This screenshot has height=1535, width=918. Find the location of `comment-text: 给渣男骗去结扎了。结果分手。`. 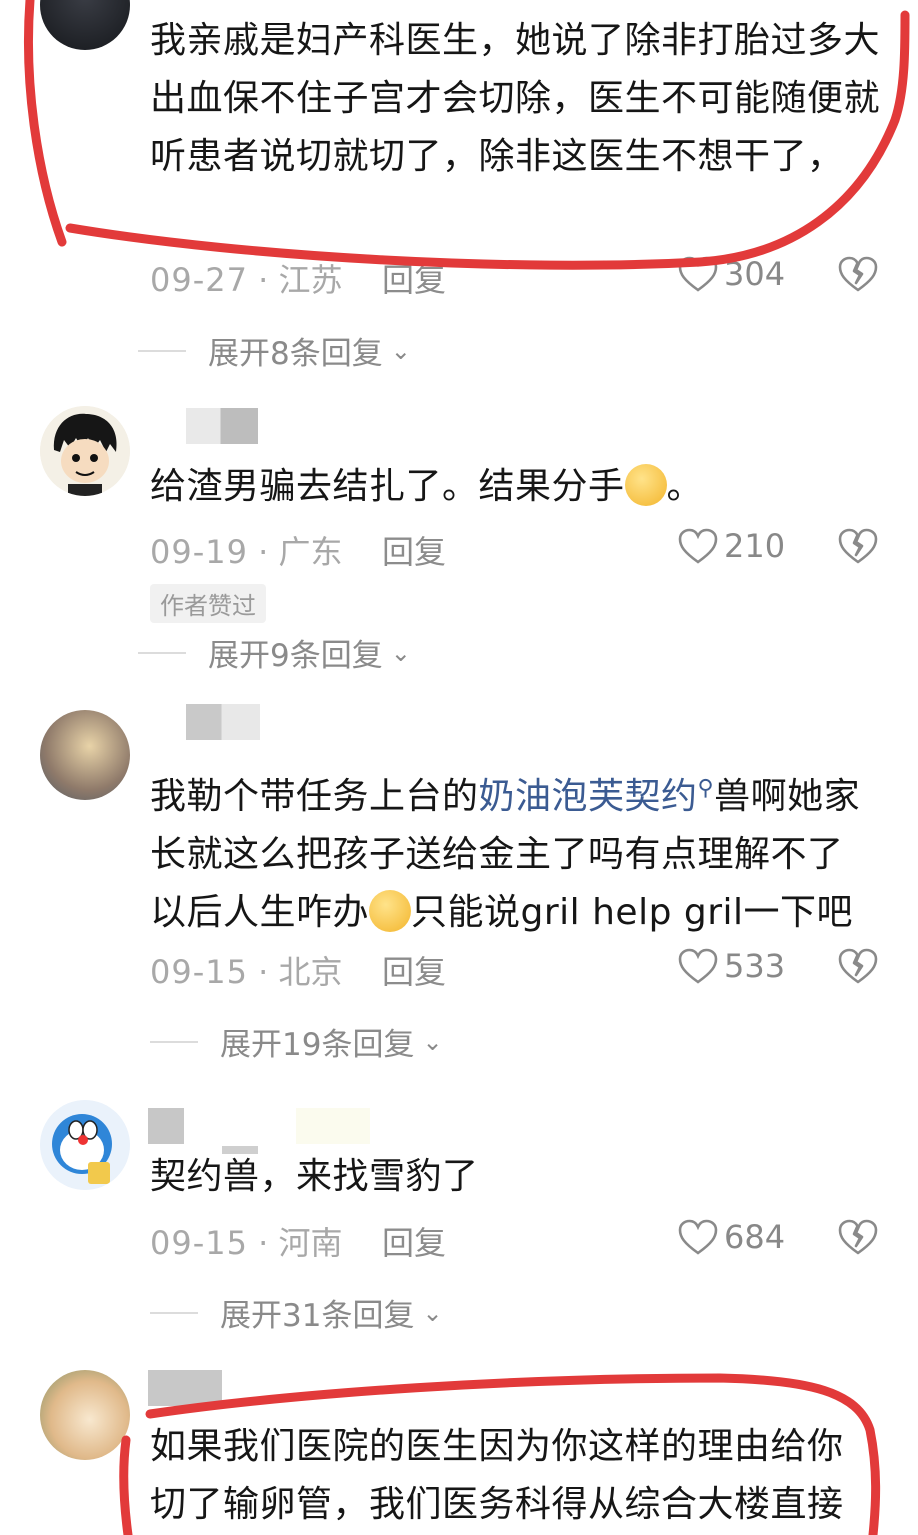

comment-text: 给渣男骗去结扎了。结果分手。 is located at coordinates (515, 487).